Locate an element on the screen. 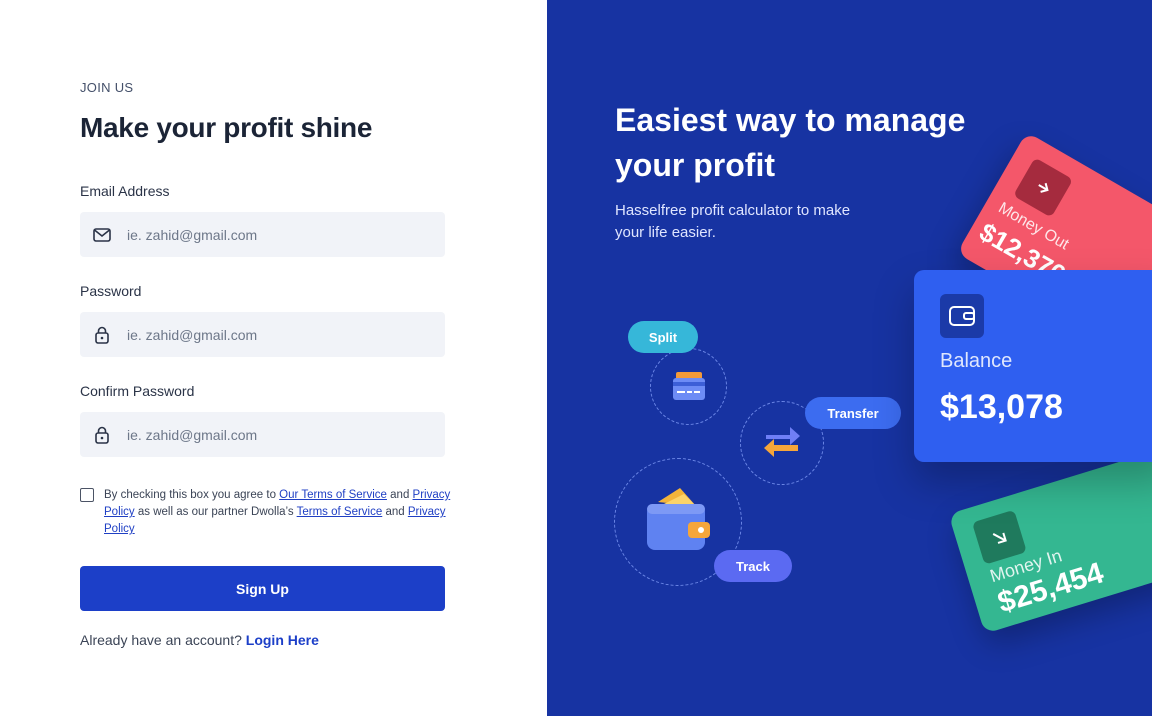 The image size is (1152, 716). email-label: Email Address is located at coordinates (125, 191).